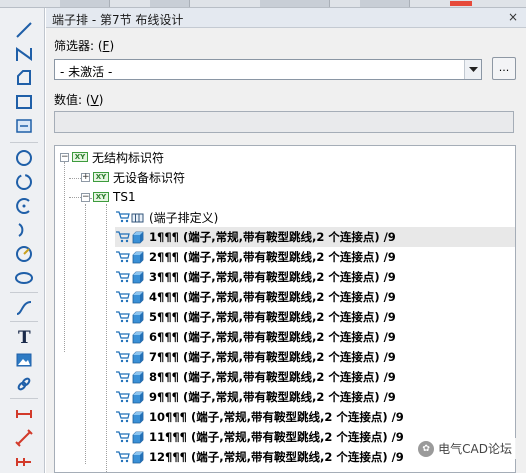 The width and height of the screenshot is (526, 473). Describe the element at coordinates (263, 4) in the screenshot. I see `top-toolbar-strip` at that location.